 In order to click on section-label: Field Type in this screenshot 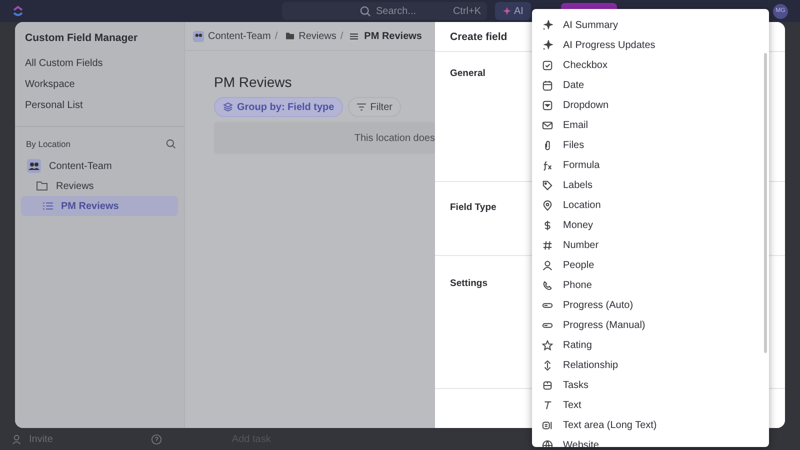, I will do `click(473, 207)`.